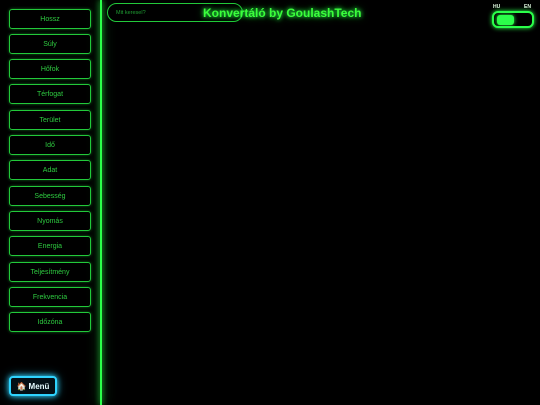 The image size is (540, 405). I want to click on sidebar-item-sebesseg: Sebesség, so click(50, 196).